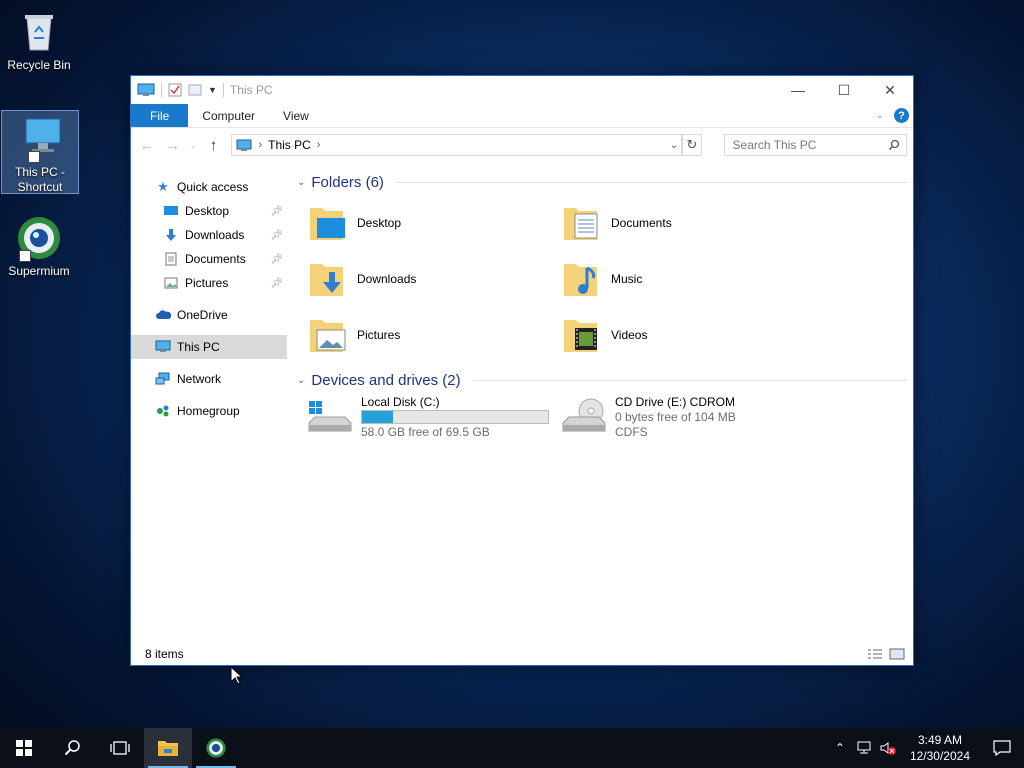 The height and width of the screenshot is (768, 1024). I want to click on folder-desktop: Desktop, so click(434, 223).